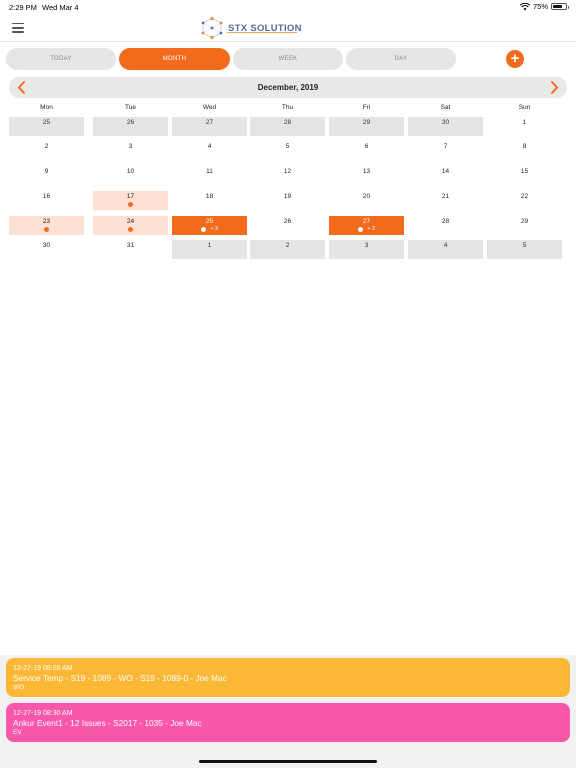 This screenshot has width=576, height=768. I want to click on battery-fill, so click(557, 6).